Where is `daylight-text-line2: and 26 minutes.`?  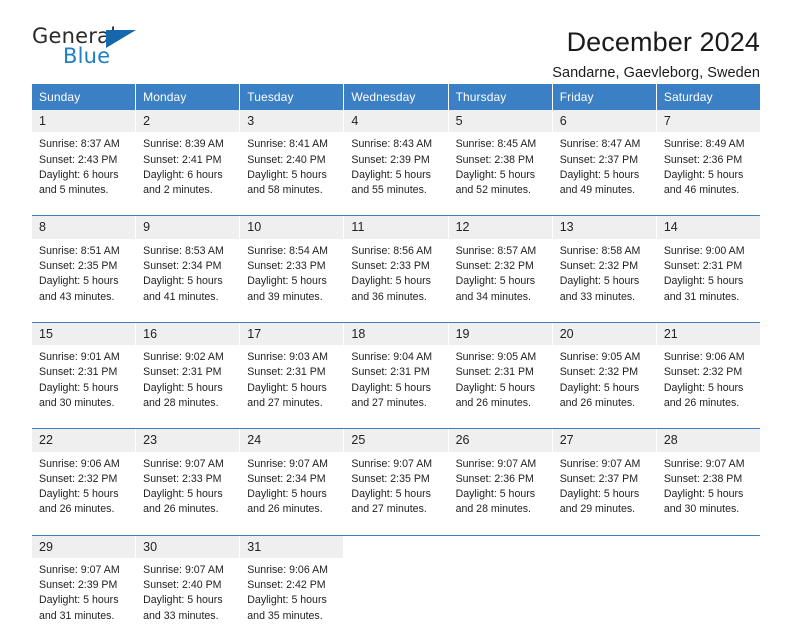
daylight-text-line2: and 26 minutes. is located at coordinates (77, 509).